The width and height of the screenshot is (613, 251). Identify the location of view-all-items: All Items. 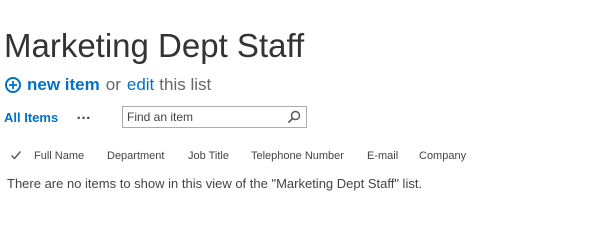
(31, 117).